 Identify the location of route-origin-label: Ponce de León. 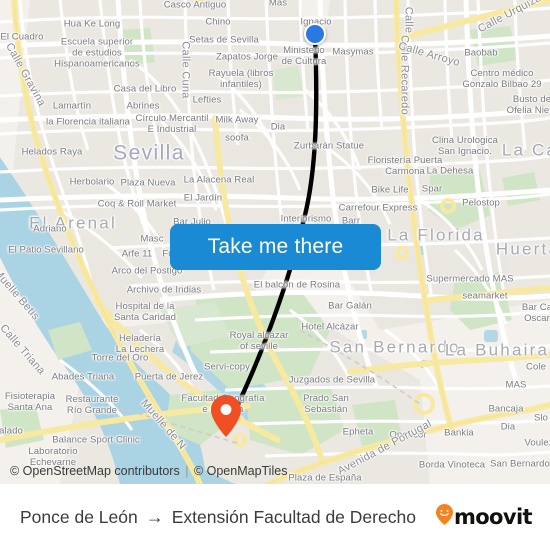
(79, 516).